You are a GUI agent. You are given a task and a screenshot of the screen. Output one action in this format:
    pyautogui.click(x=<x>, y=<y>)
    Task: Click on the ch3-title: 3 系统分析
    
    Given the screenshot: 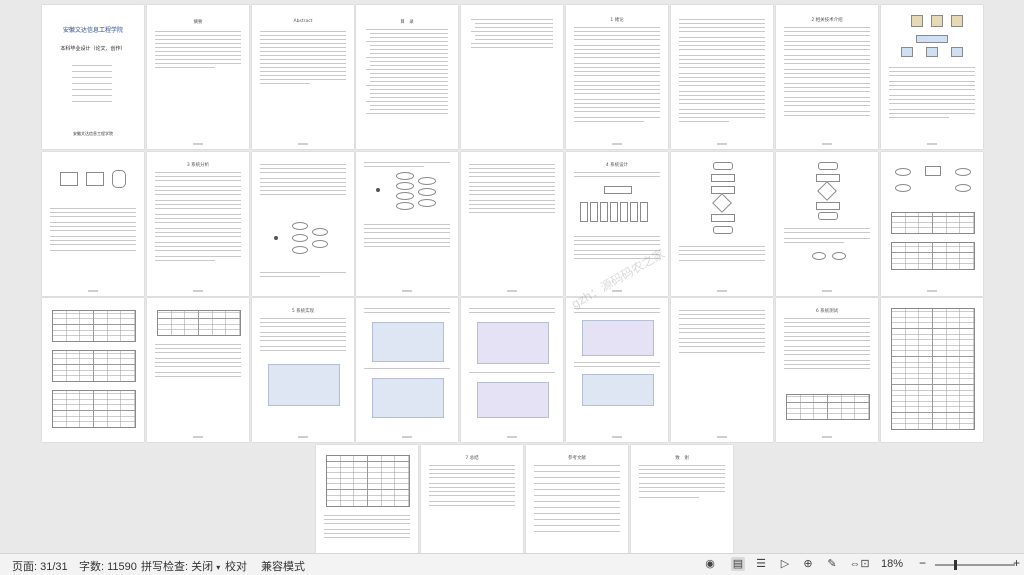 What is the action you would take?
    pyautogui.click(x=198, y=165)
    